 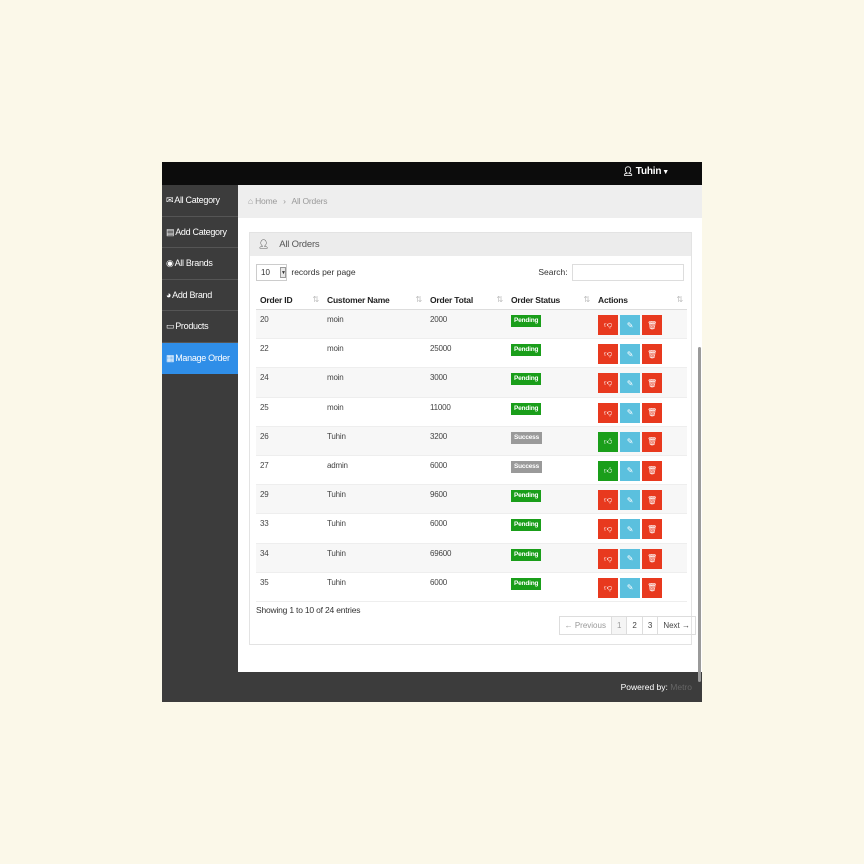 I want to click on footer-brand: Metro, so click(x=681, y=687).